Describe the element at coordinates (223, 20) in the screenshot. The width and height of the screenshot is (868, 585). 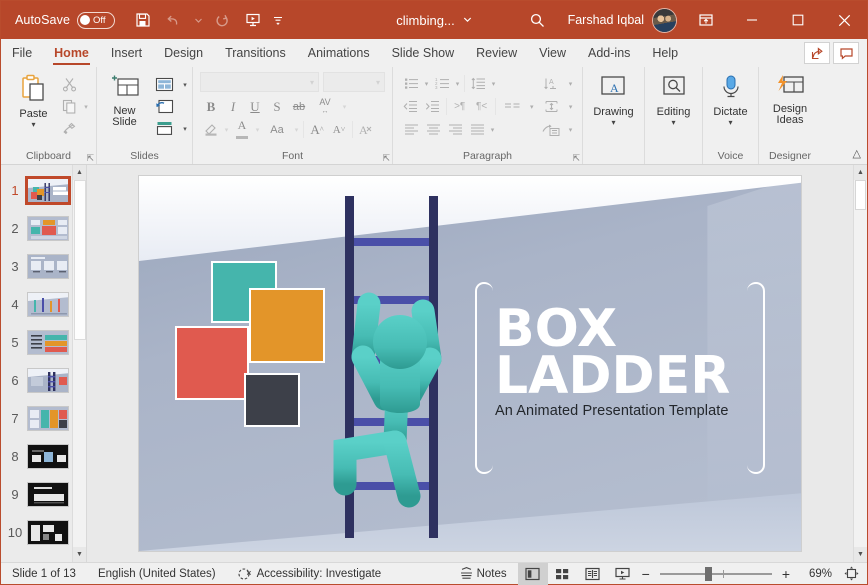
I see `redo-icon` at that location.